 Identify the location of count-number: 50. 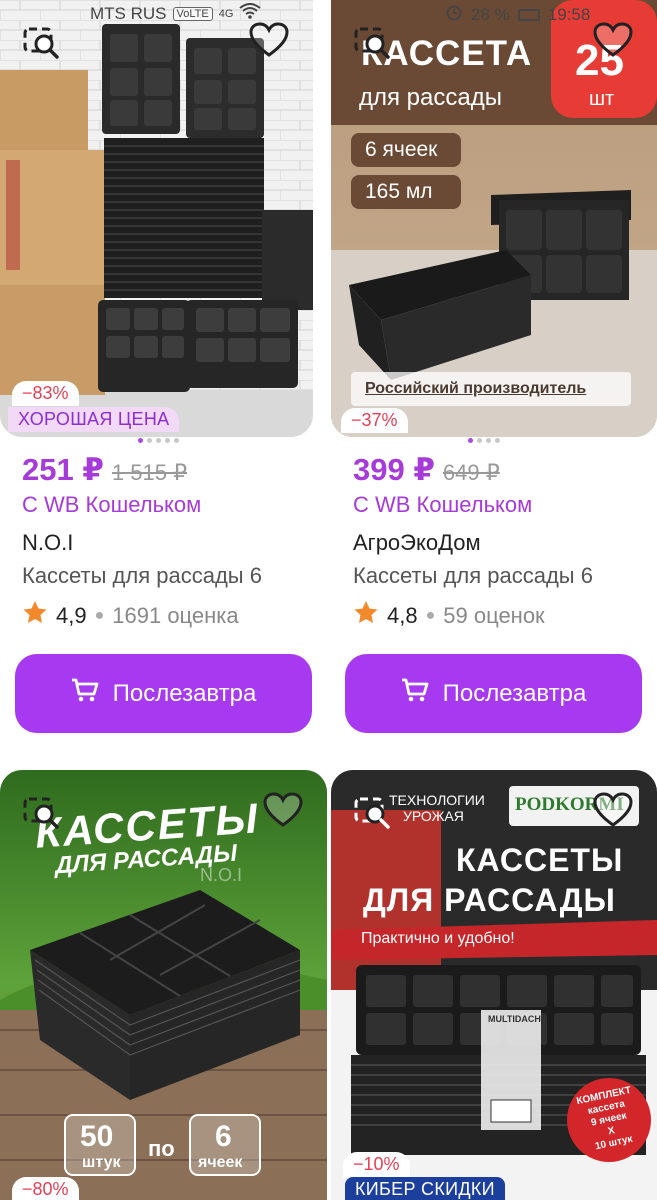
(97, 1136).